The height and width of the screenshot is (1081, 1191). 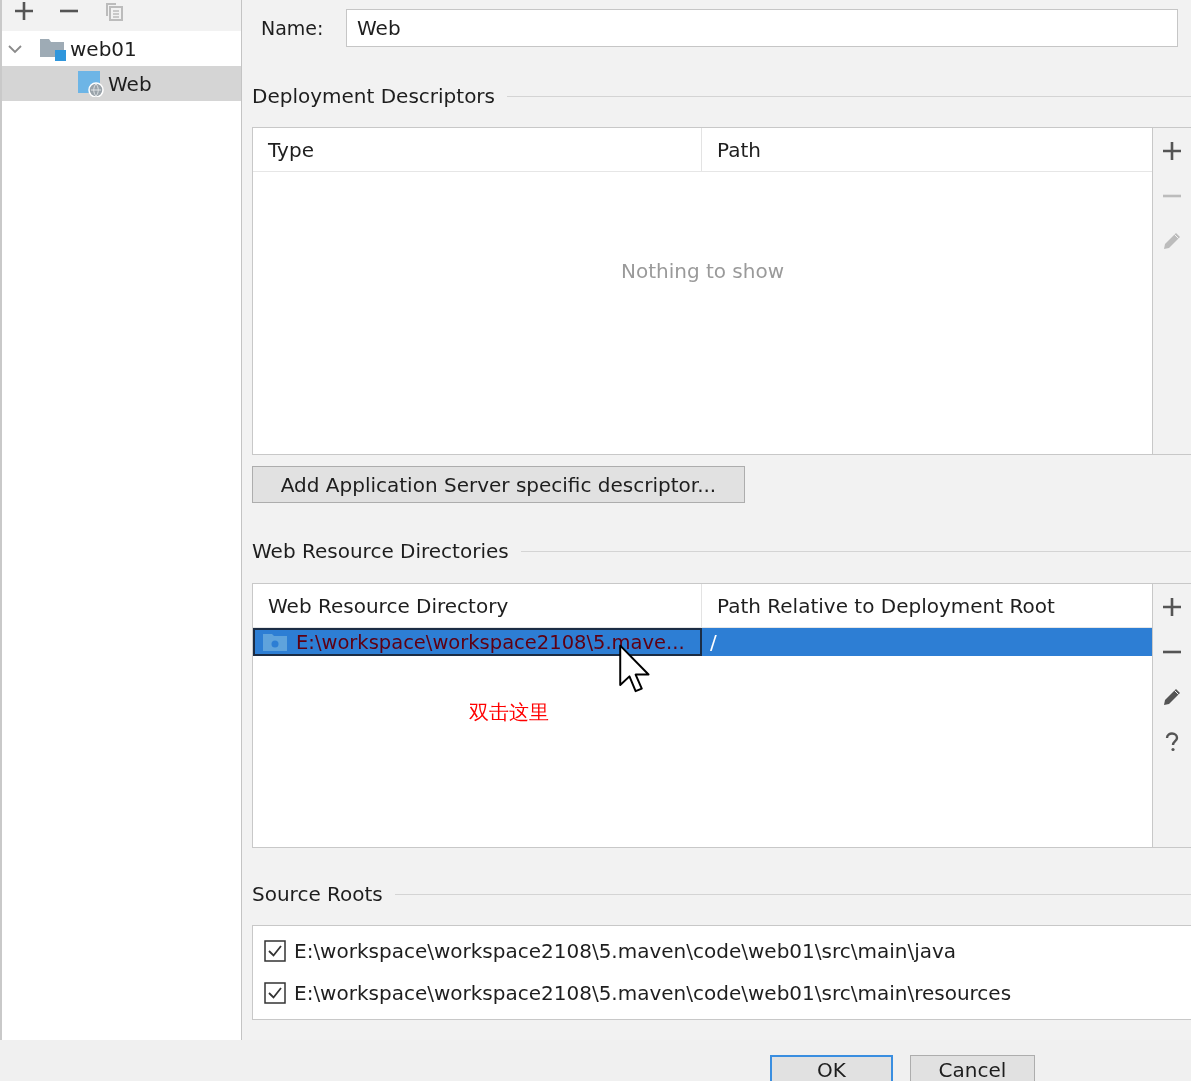 What do you see at coordinates (373, 96) in the screenshot?
I see `section-title: Deployment Descriptors` at bounding box center [373, 96].